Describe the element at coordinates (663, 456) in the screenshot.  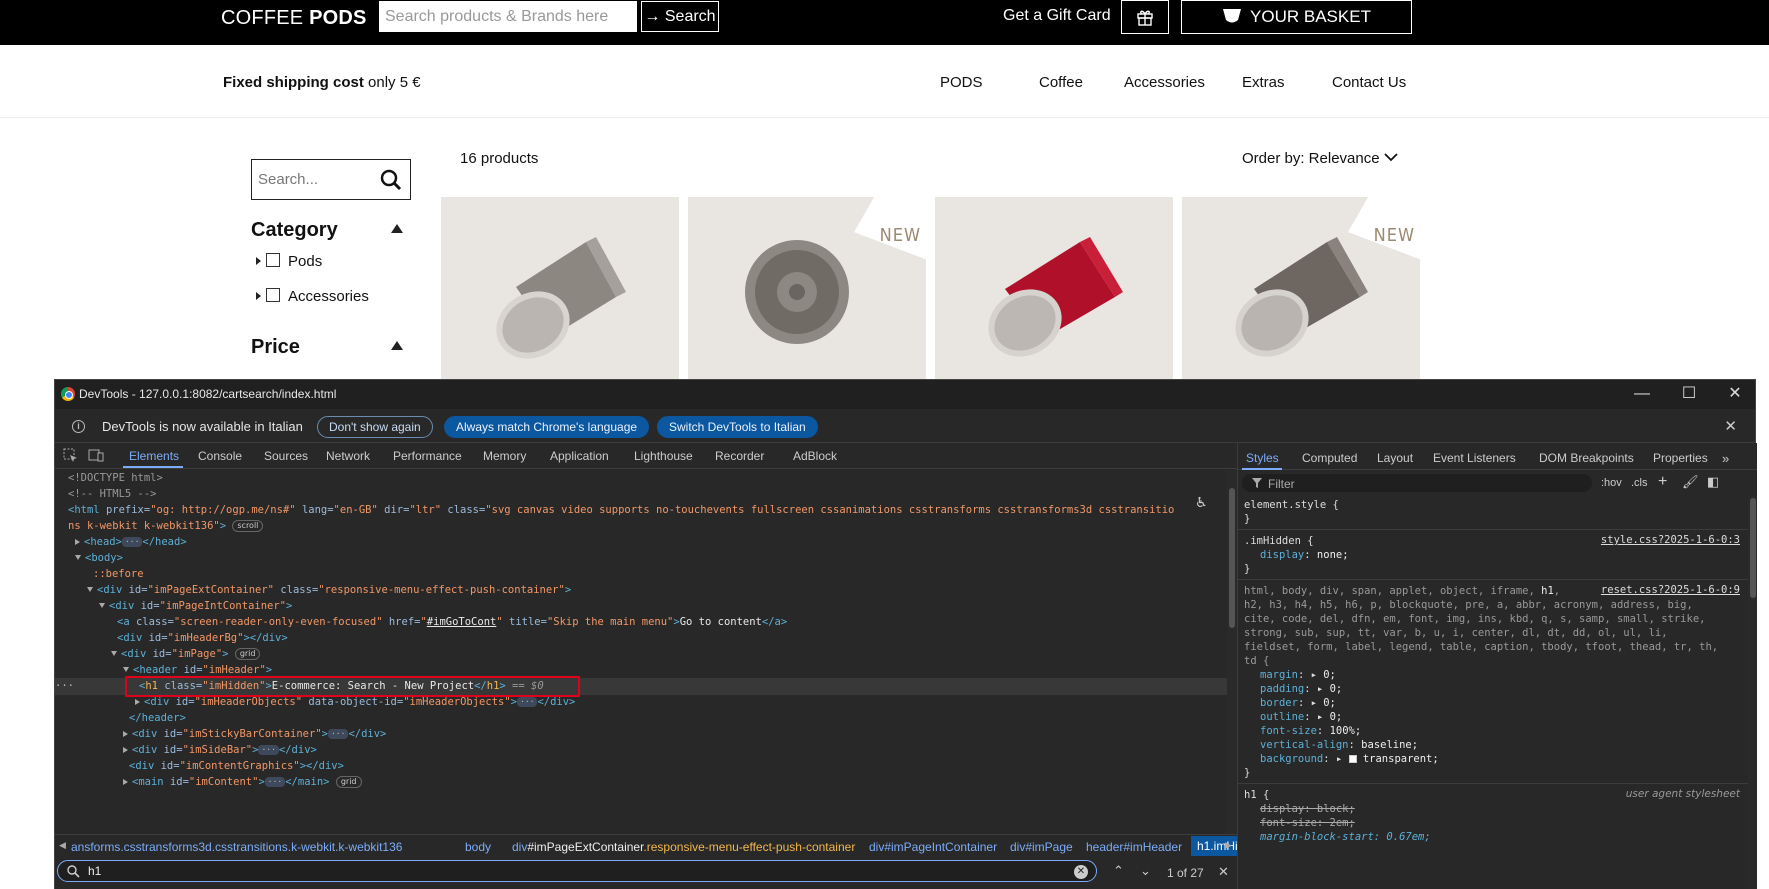
I see `tab-lighthouse: Lighthouse` at that location.